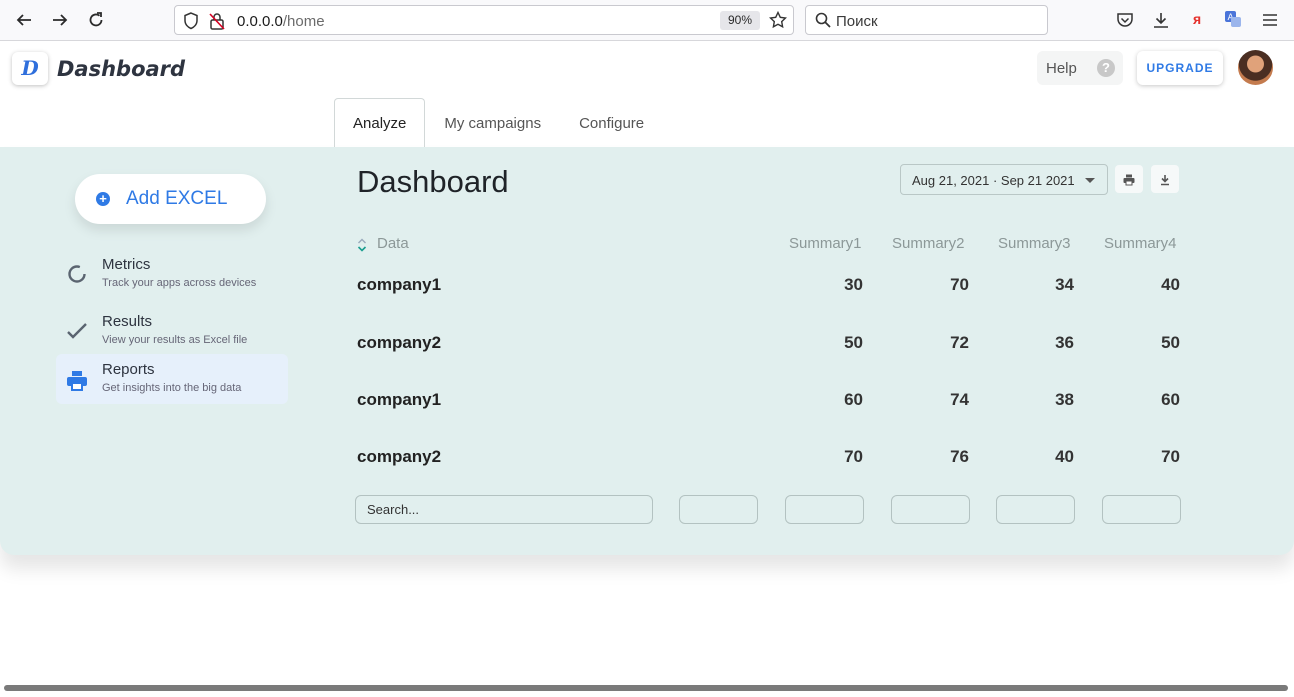 The image size is (1294, 697). Describe the element at coordinates (926, 20) in the screenshot. I see `browser-search-field: Поиск` at that location.